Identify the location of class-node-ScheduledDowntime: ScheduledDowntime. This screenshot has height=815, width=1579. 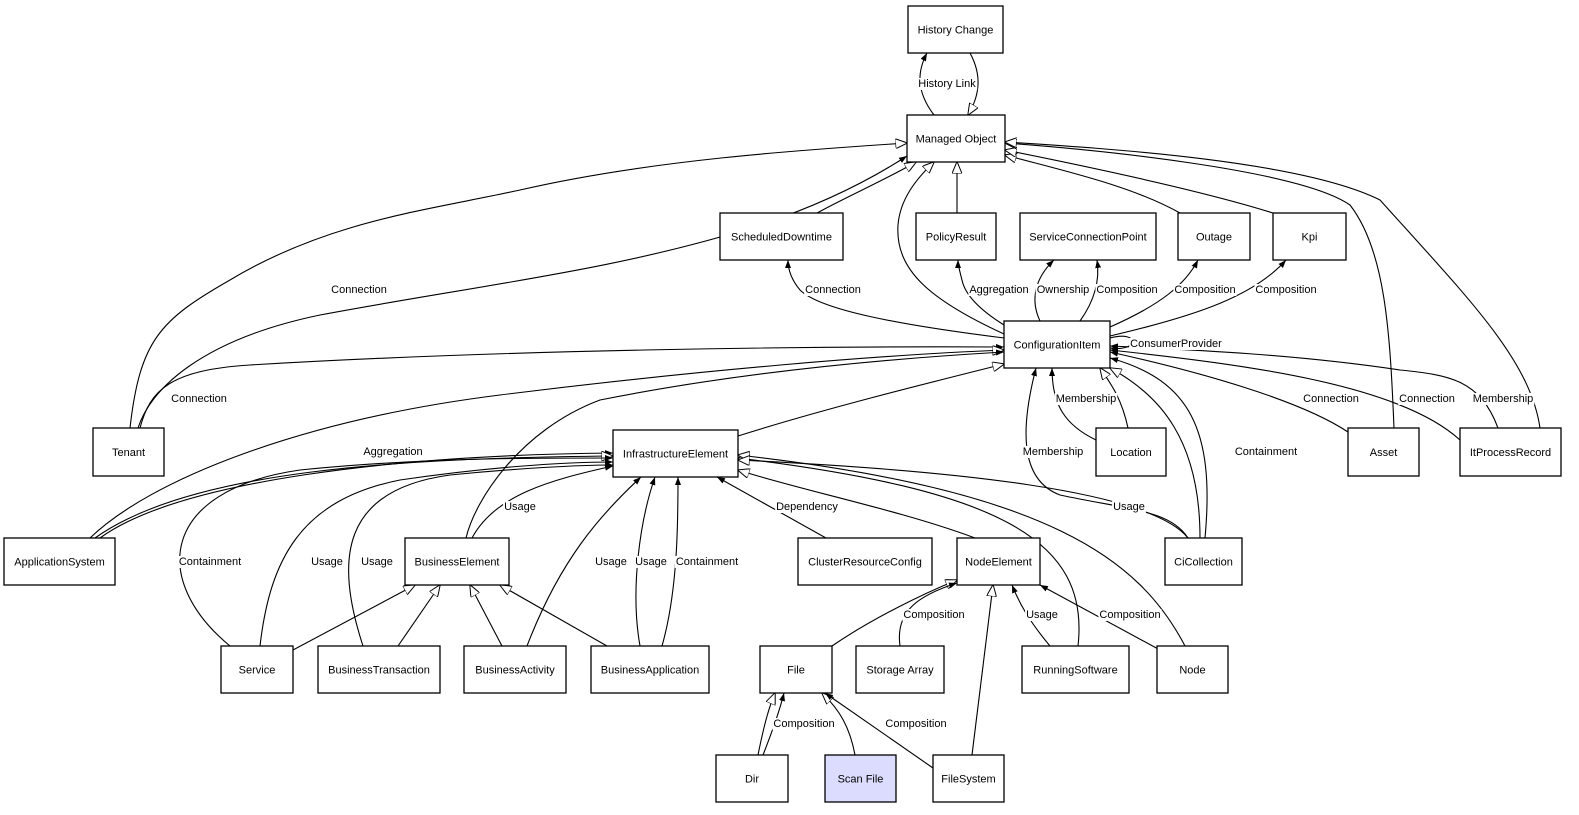
(781, 236).